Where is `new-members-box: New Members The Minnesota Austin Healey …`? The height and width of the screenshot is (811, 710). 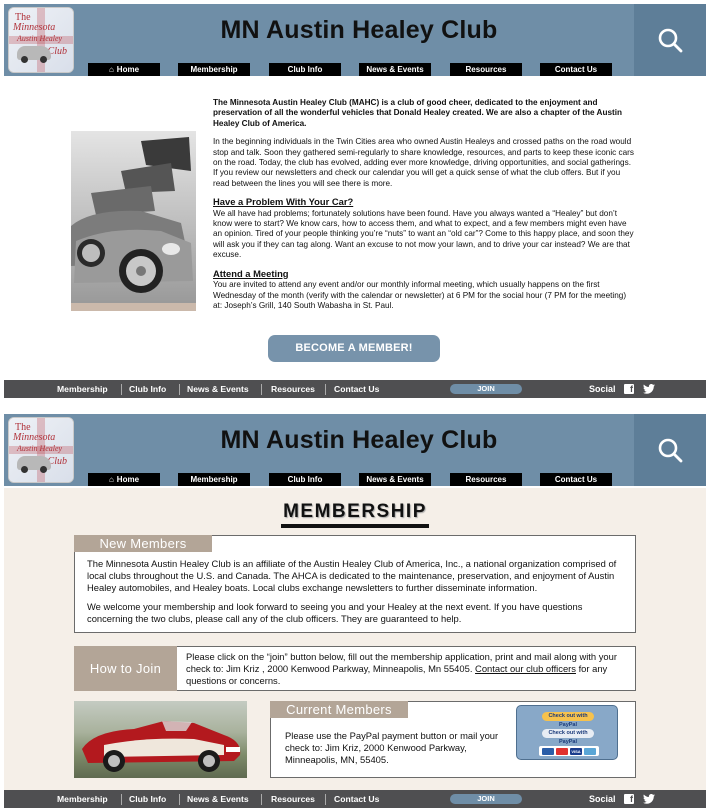 new-members-box: New Members The Minnesota Austin Healey … is located at coordinates (355, 584).